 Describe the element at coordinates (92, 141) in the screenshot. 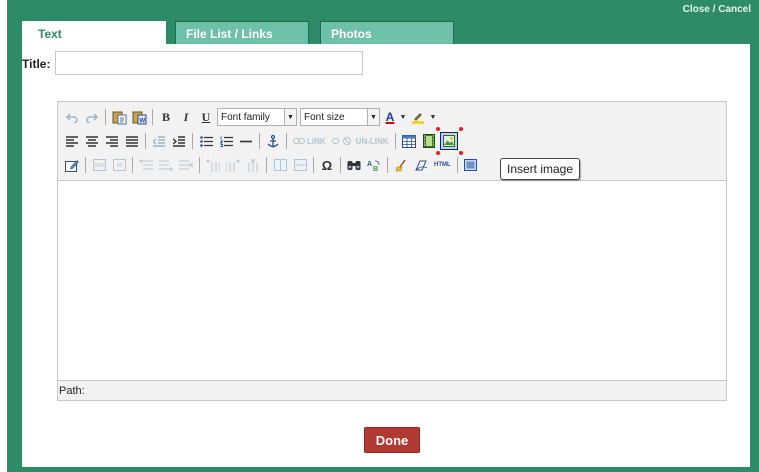

I see `align-center-icon` at that location.